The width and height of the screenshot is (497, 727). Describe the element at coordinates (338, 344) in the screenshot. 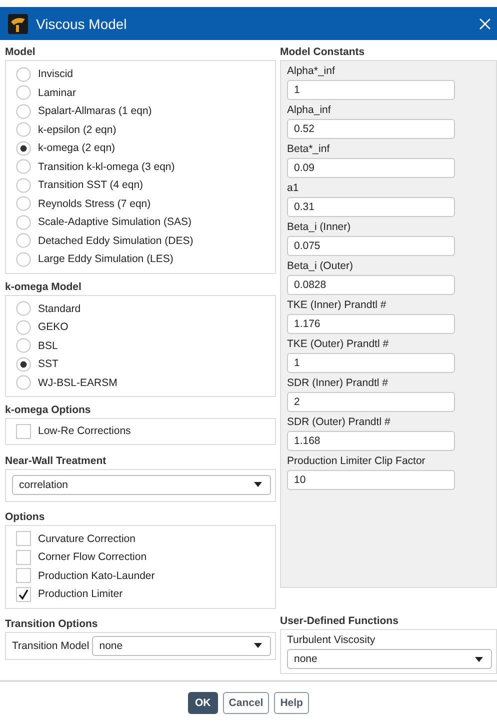

I see `field-label: TKE (Outer) Prandtl #` at that location.